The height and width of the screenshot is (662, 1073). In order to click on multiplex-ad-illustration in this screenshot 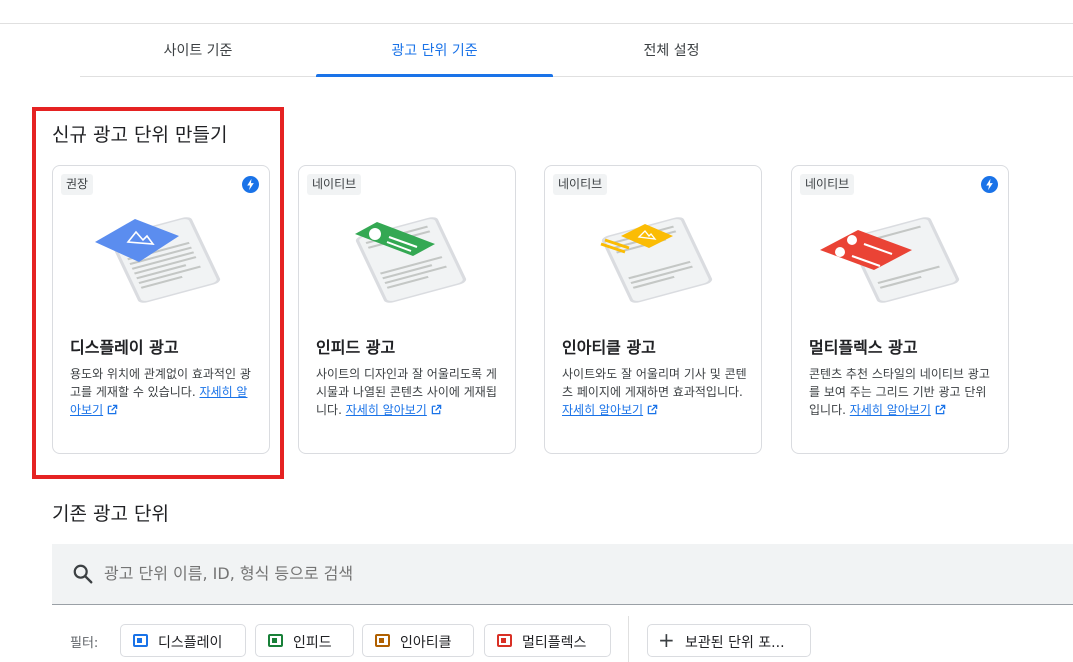, I will do `click(890, 260)`.